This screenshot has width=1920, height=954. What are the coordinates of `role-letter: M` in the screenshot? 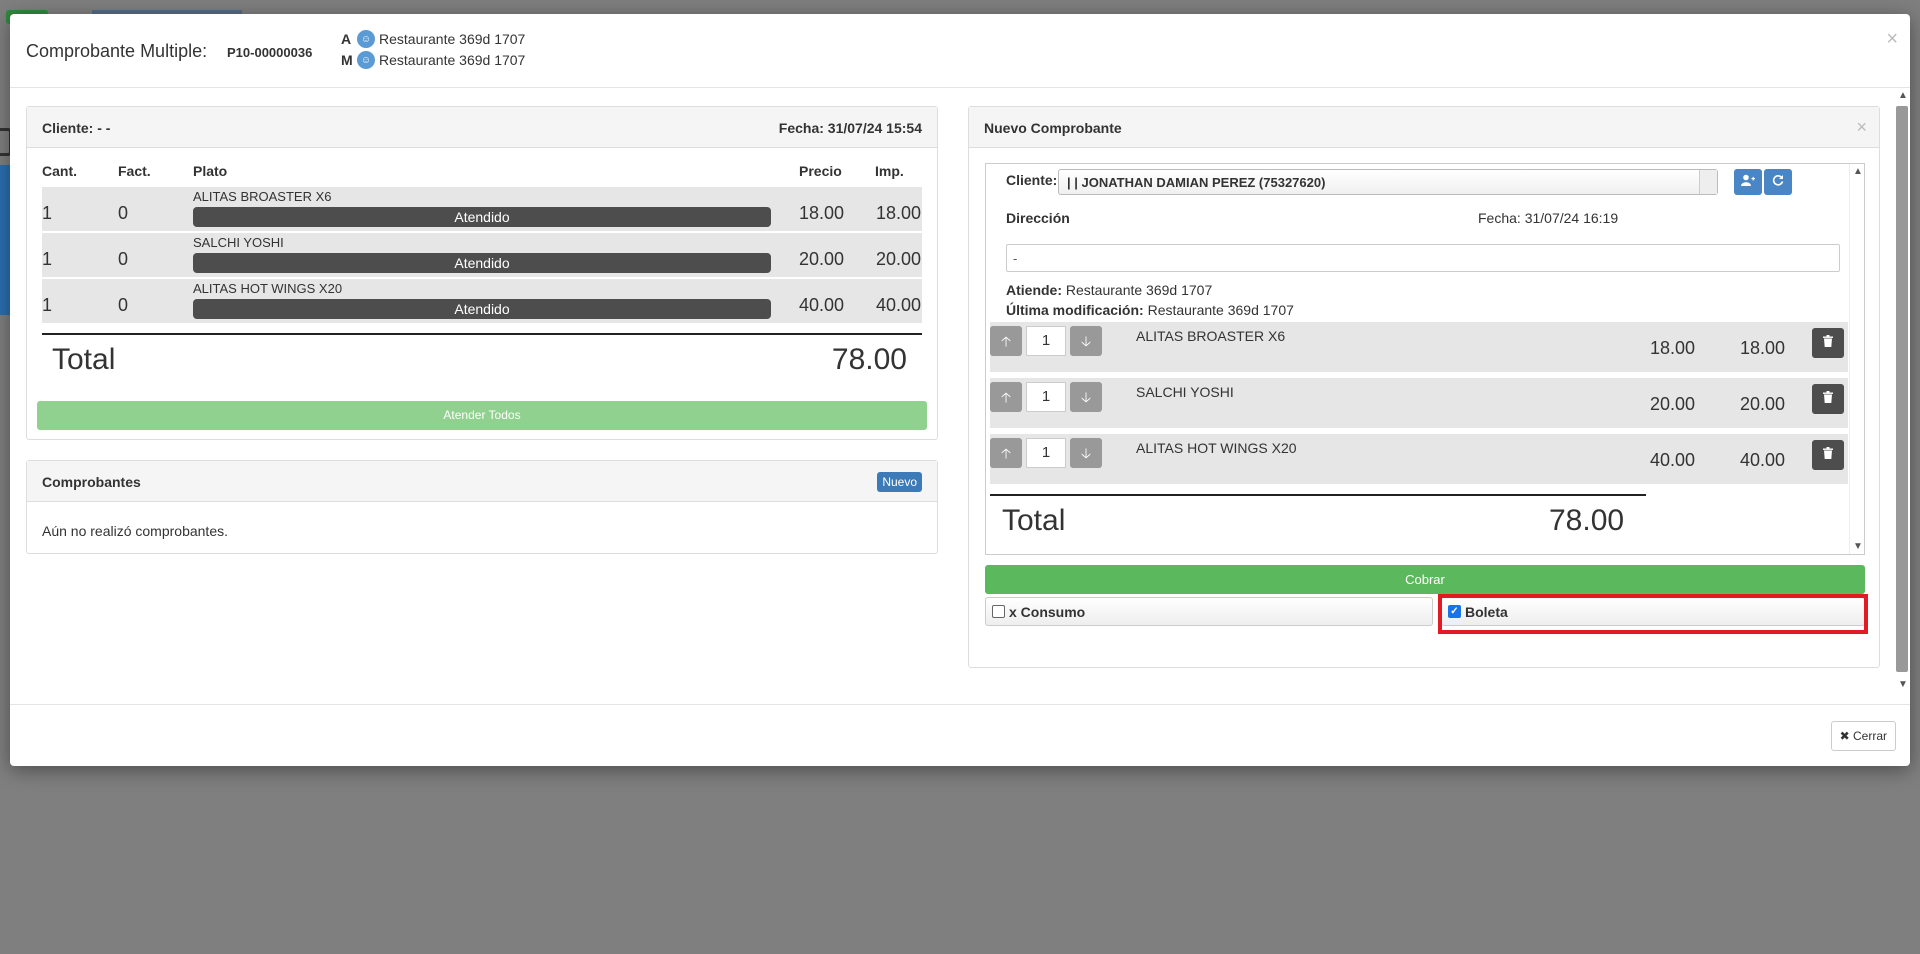 It's located at (347, 60).